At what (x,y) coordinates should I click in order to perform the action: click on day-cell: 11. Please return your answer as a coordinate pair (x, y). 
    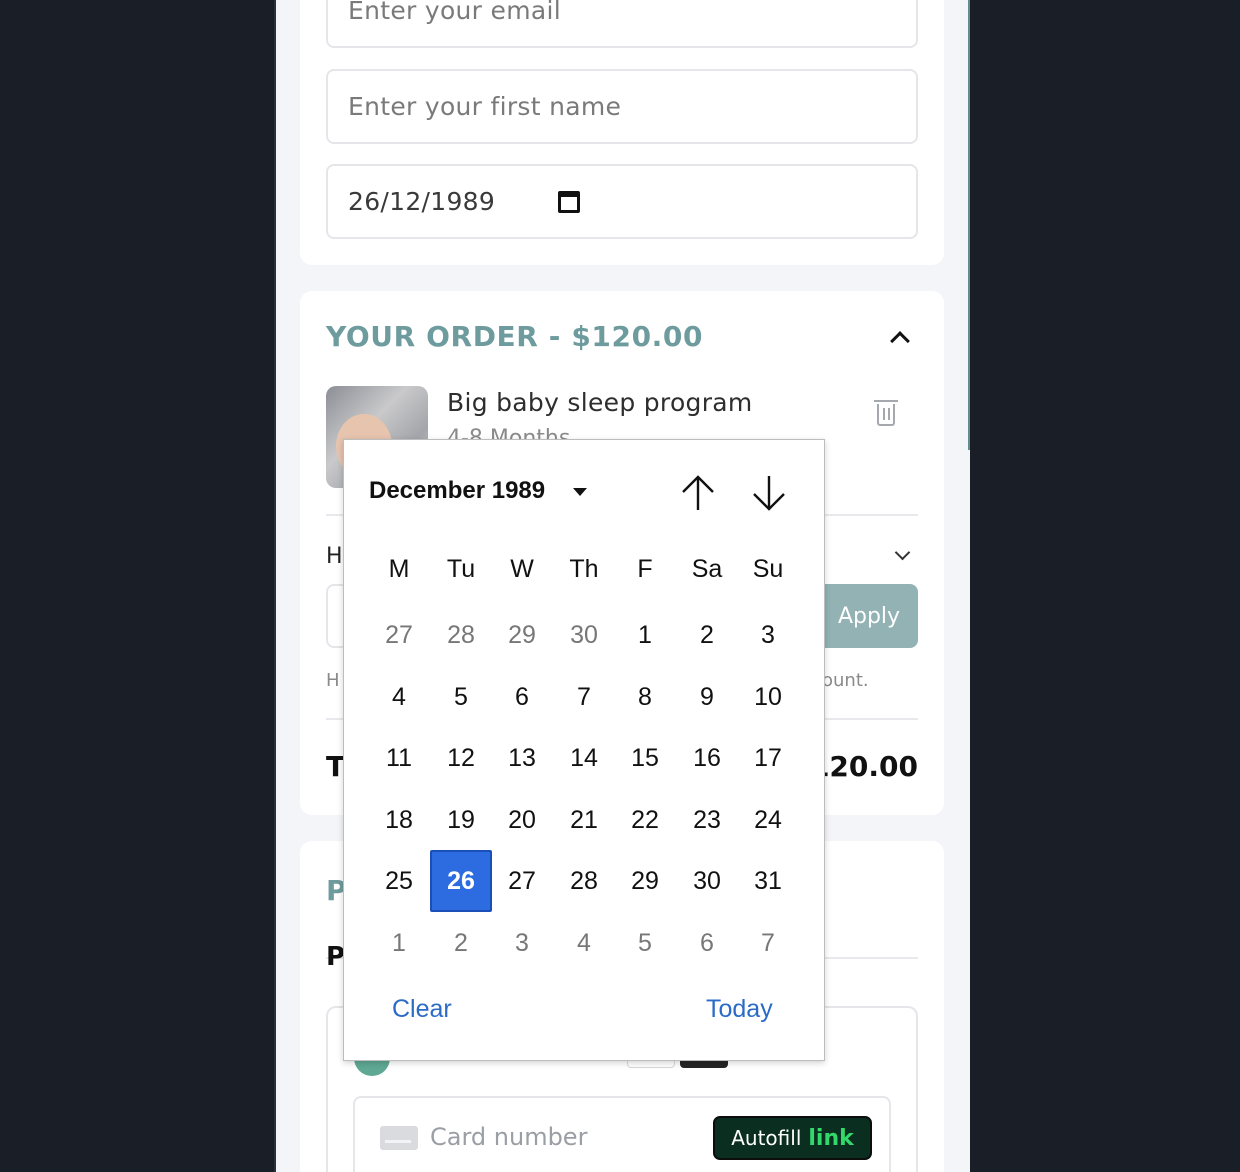
    Looking at the image, I should click on (399, 758).